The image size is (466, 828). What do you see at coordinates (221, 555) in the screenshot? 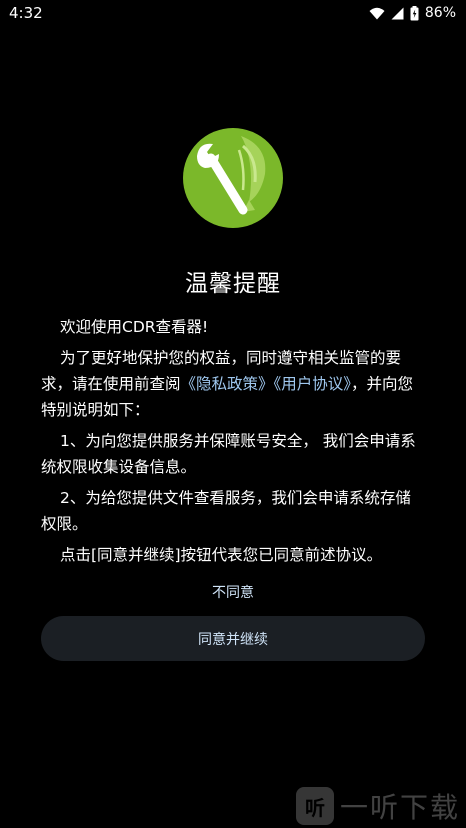
I see `consent-paragraph: 点击[同意并继续]按钮代表您已同意前述协议。` at bounding box center [221, 555].